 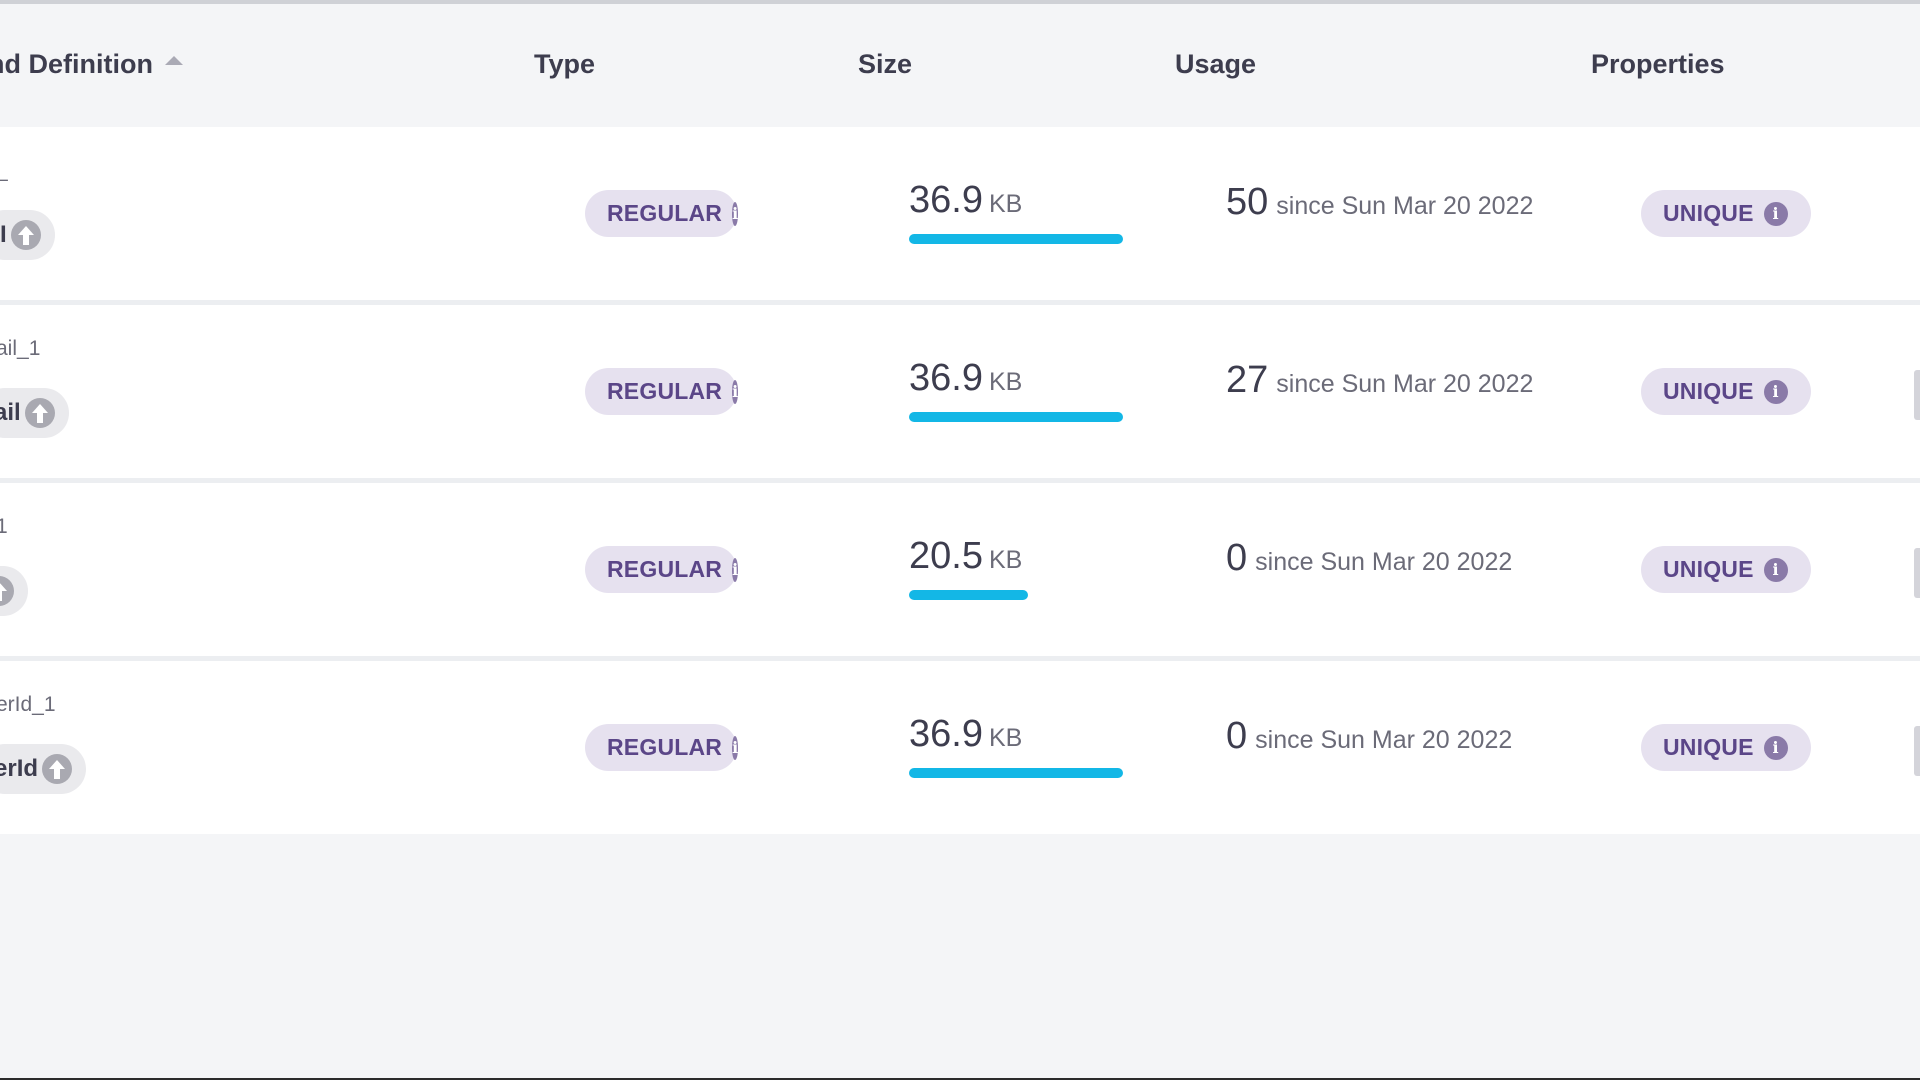 What do you see at coordinates (76, 64) in the screenshot?
I see `column-header-definition-label: nd Definition` at bounding box center [76, 64].